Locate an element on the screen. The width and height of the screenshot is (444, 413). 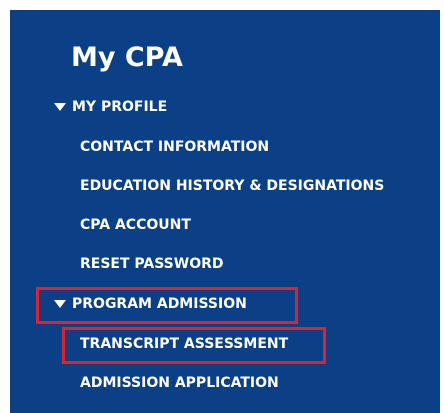
nav-item-admission-application: ADMISSION APPLICATION is located at coordinates (179, 383).